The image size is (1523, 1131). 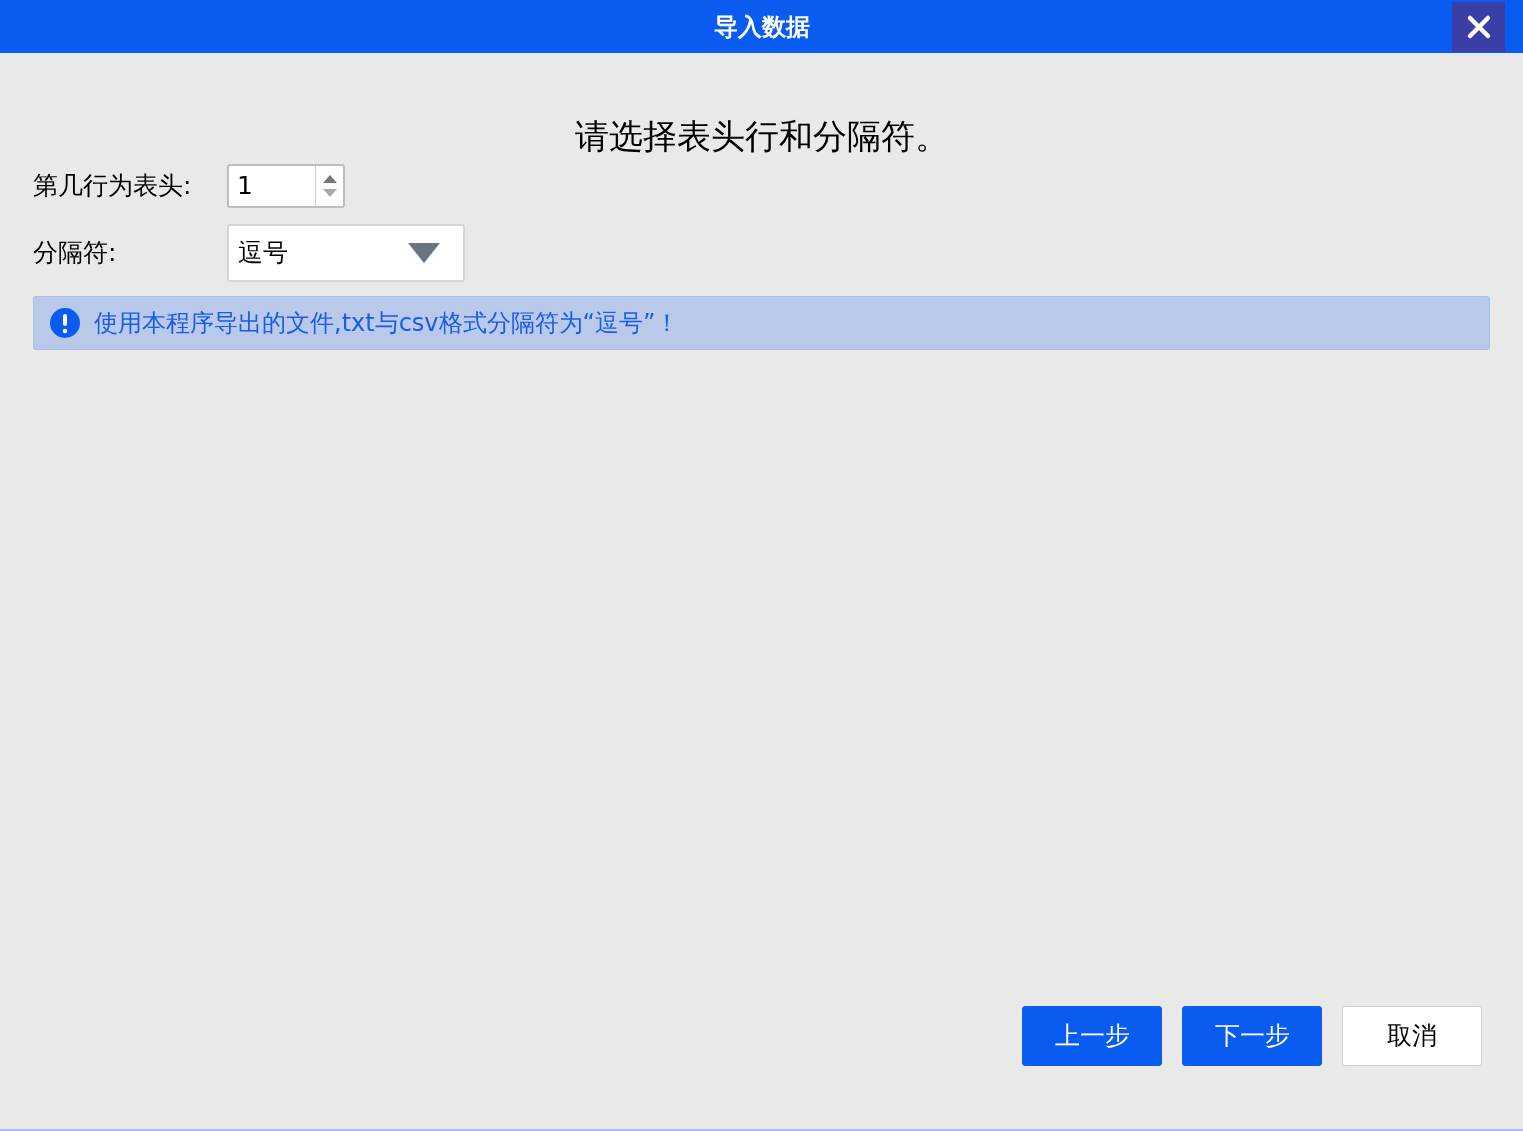 I want to click on info-text: 使用本程序导出的文件,txt与csv格式分隔符为“逗号”！, so click(x=387, y=323).